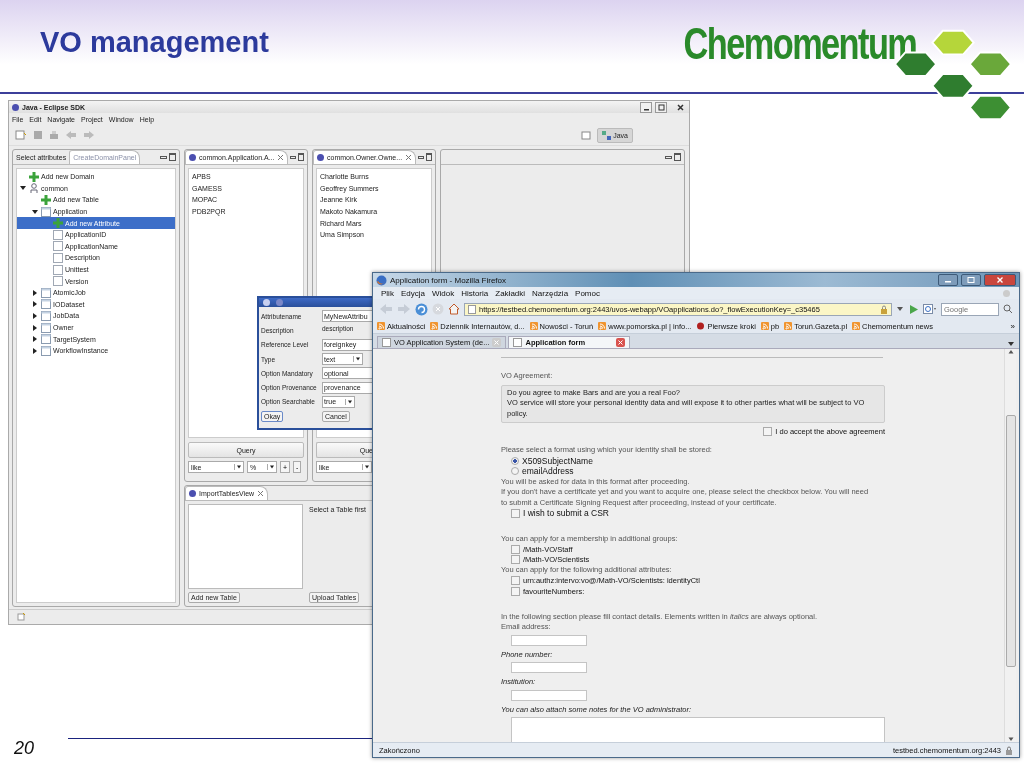  Describe the element at coordinates (381, 280) in the screenshot. I see `browser-icon` at that location.